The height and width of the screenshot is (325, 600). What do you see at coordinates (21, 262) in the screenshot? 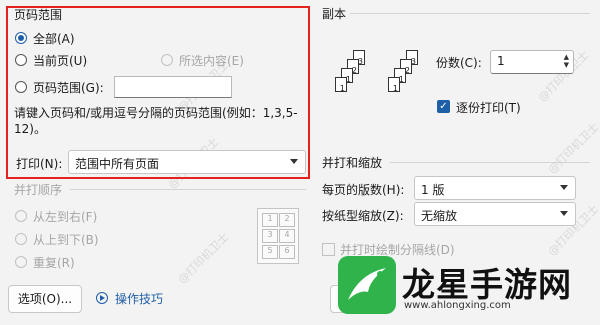
I see `radio-repeat` at bounding box center [21, 262].